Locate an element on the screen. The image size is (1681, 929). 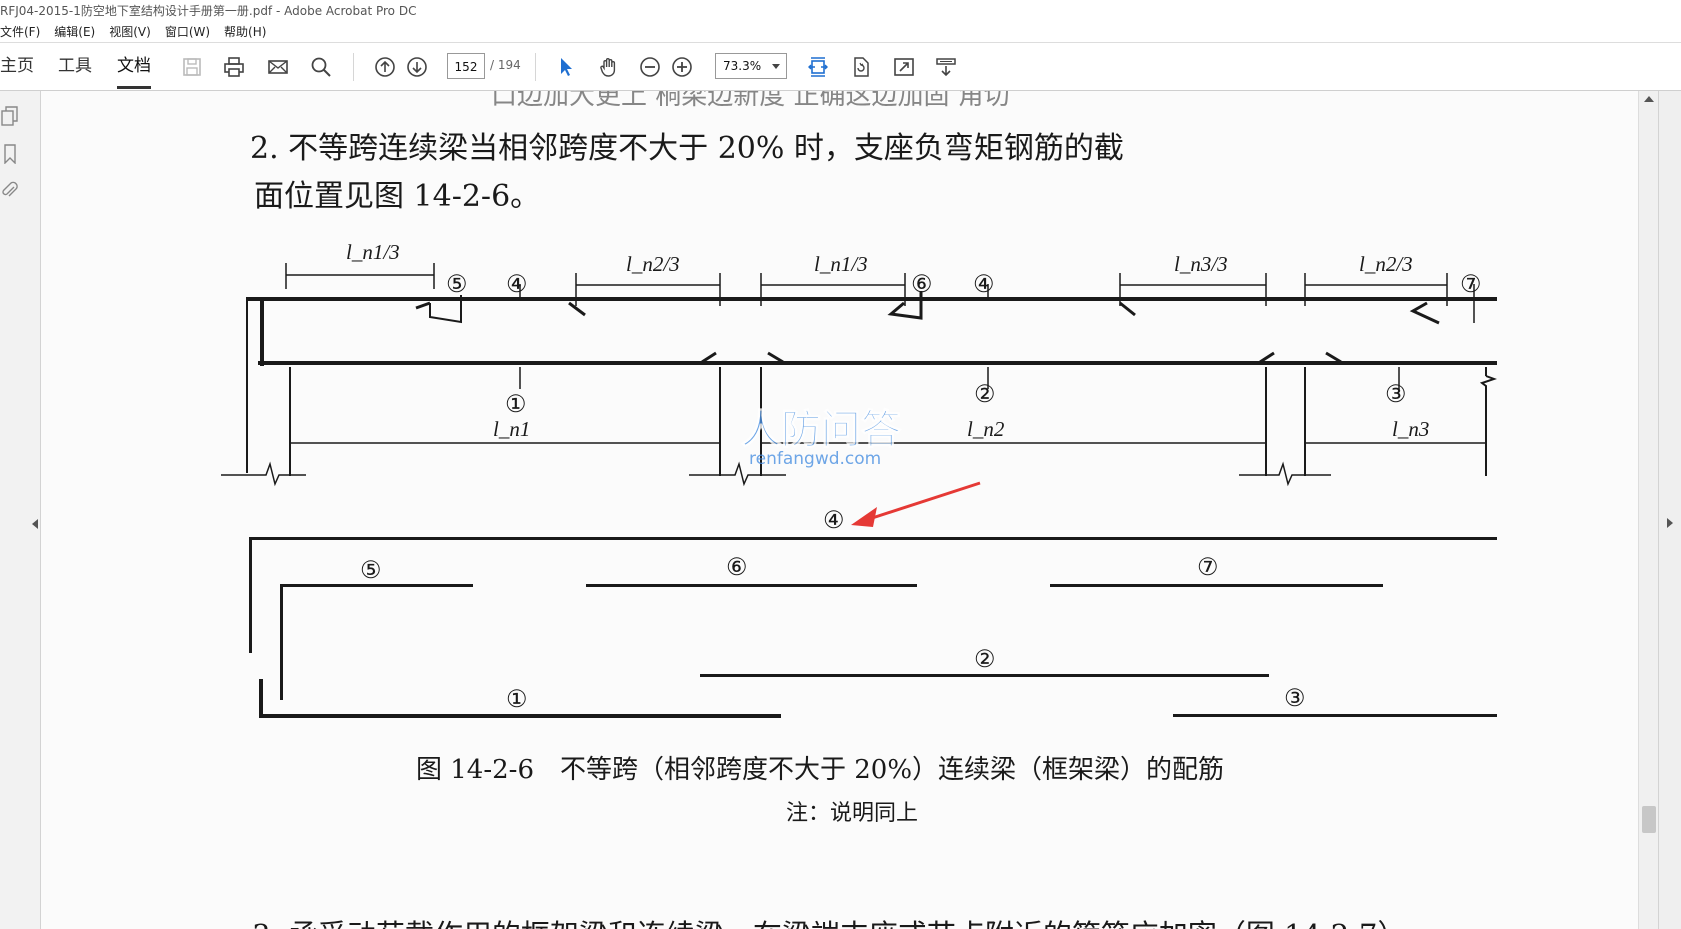
watermark-title: 人防问答 is located at coordinates (821, 430).